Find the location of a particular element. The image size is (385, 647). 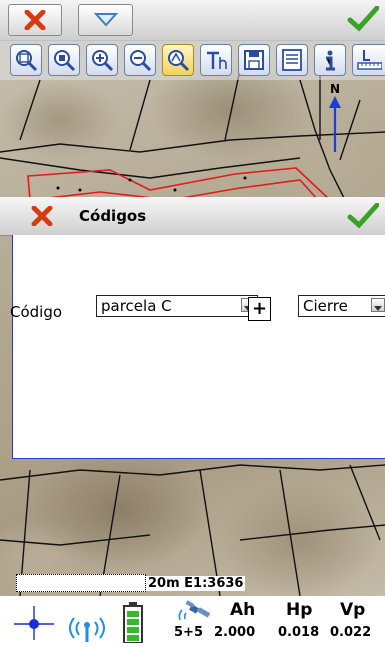

measure-icon is located at coordinates (369, 60).